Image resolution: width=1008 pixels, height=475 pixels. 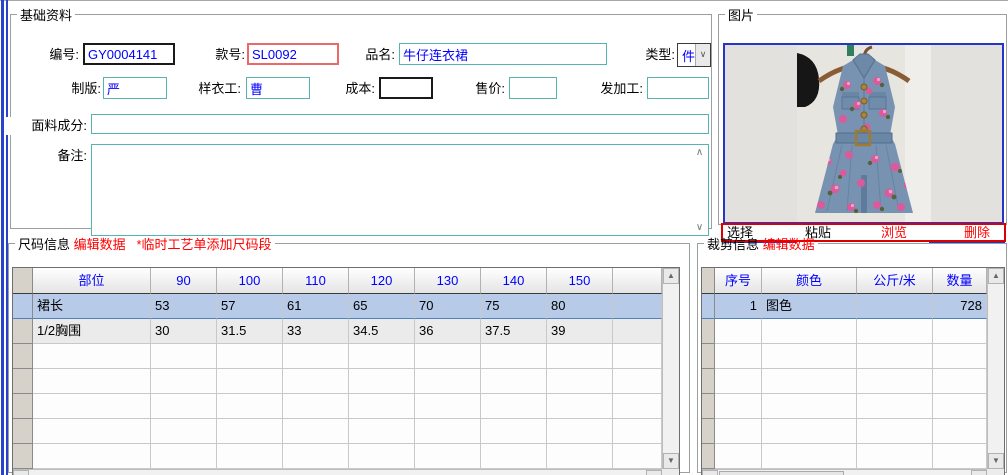 What do you see at coordinates (21, 472) in the screenshot?
I see `scroll-left-icon: ◄` at bounding box center [21, 472].